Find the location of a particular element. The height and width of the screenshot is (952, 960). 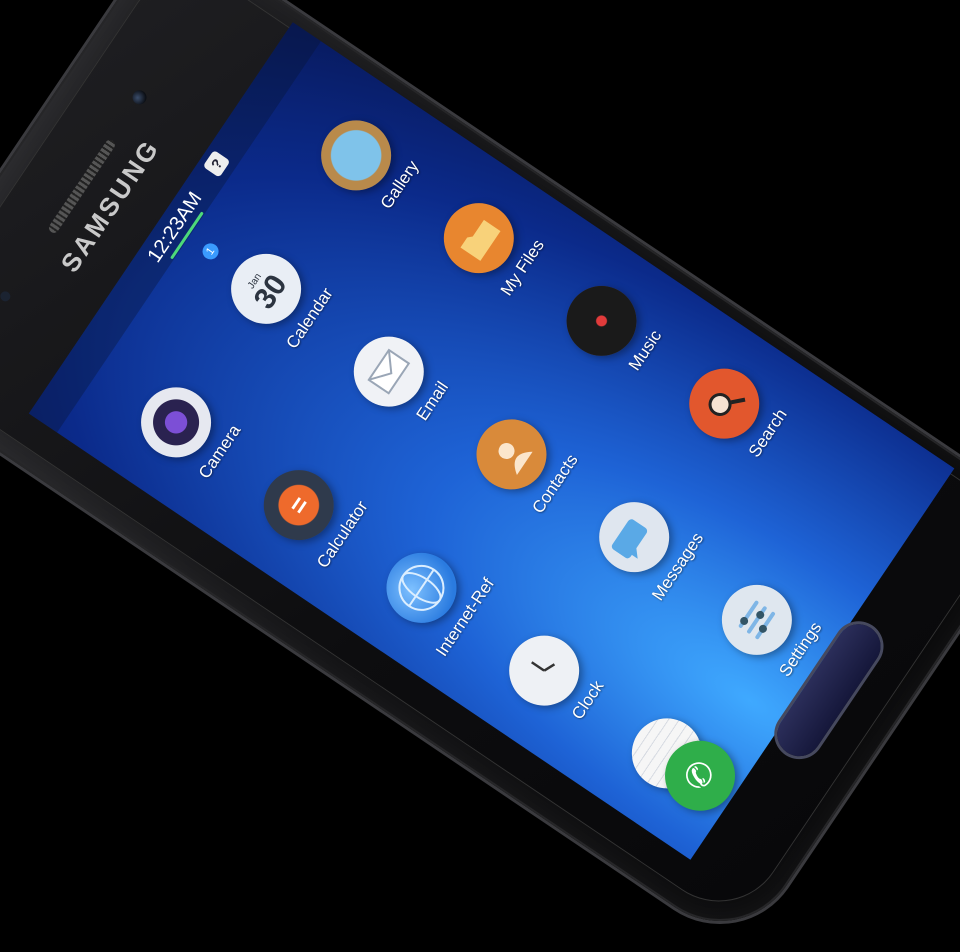

app-my-files: My Files is located at coordinates (490, 246).